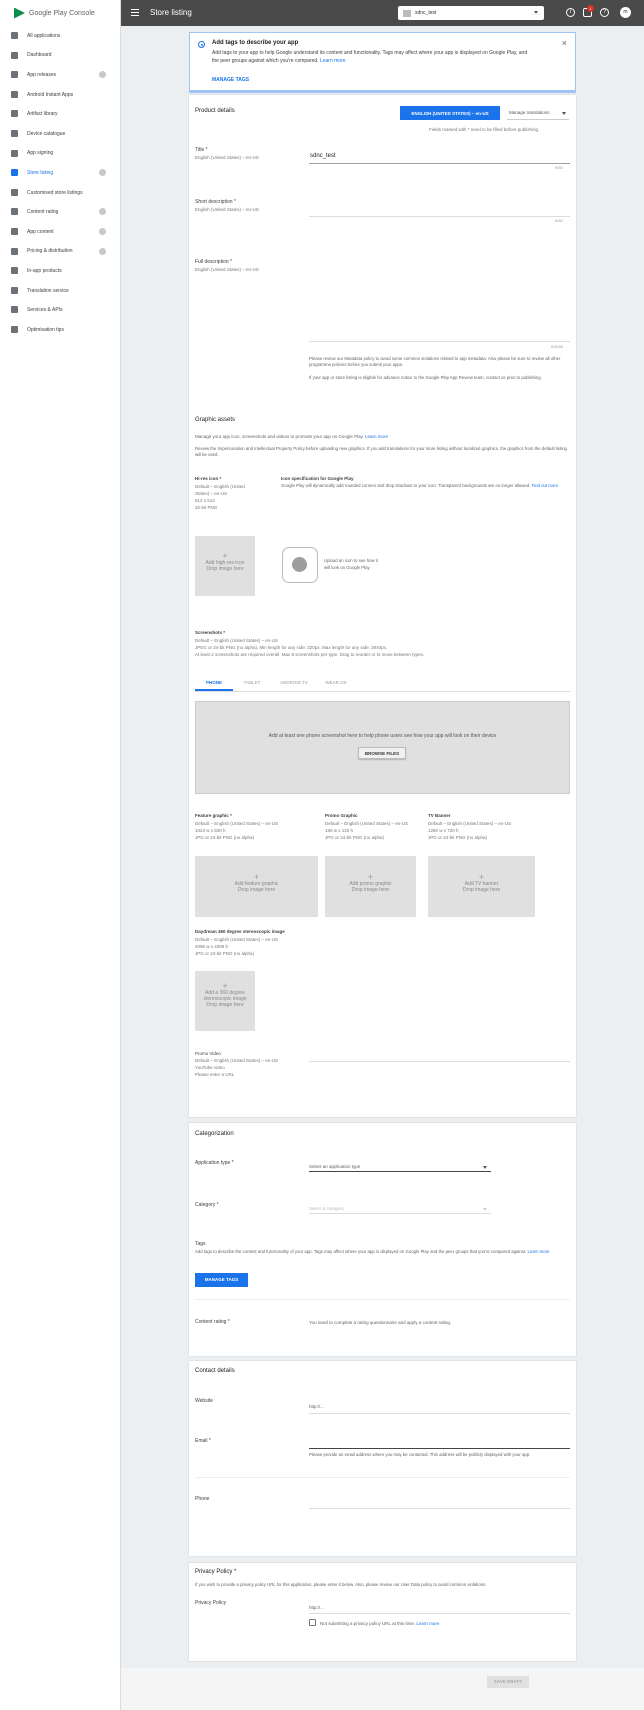 This screenshot has width=644, height=1710. I want to click on promo-spec-3: JPG or 24-bit PNG (no alpha), so click(355, 837).